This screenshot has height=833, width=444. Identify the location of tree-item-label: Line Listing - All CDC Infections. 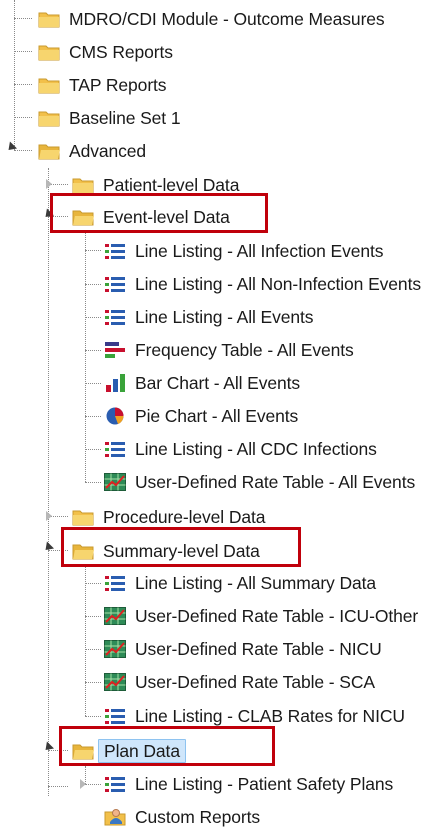
(256, 448).